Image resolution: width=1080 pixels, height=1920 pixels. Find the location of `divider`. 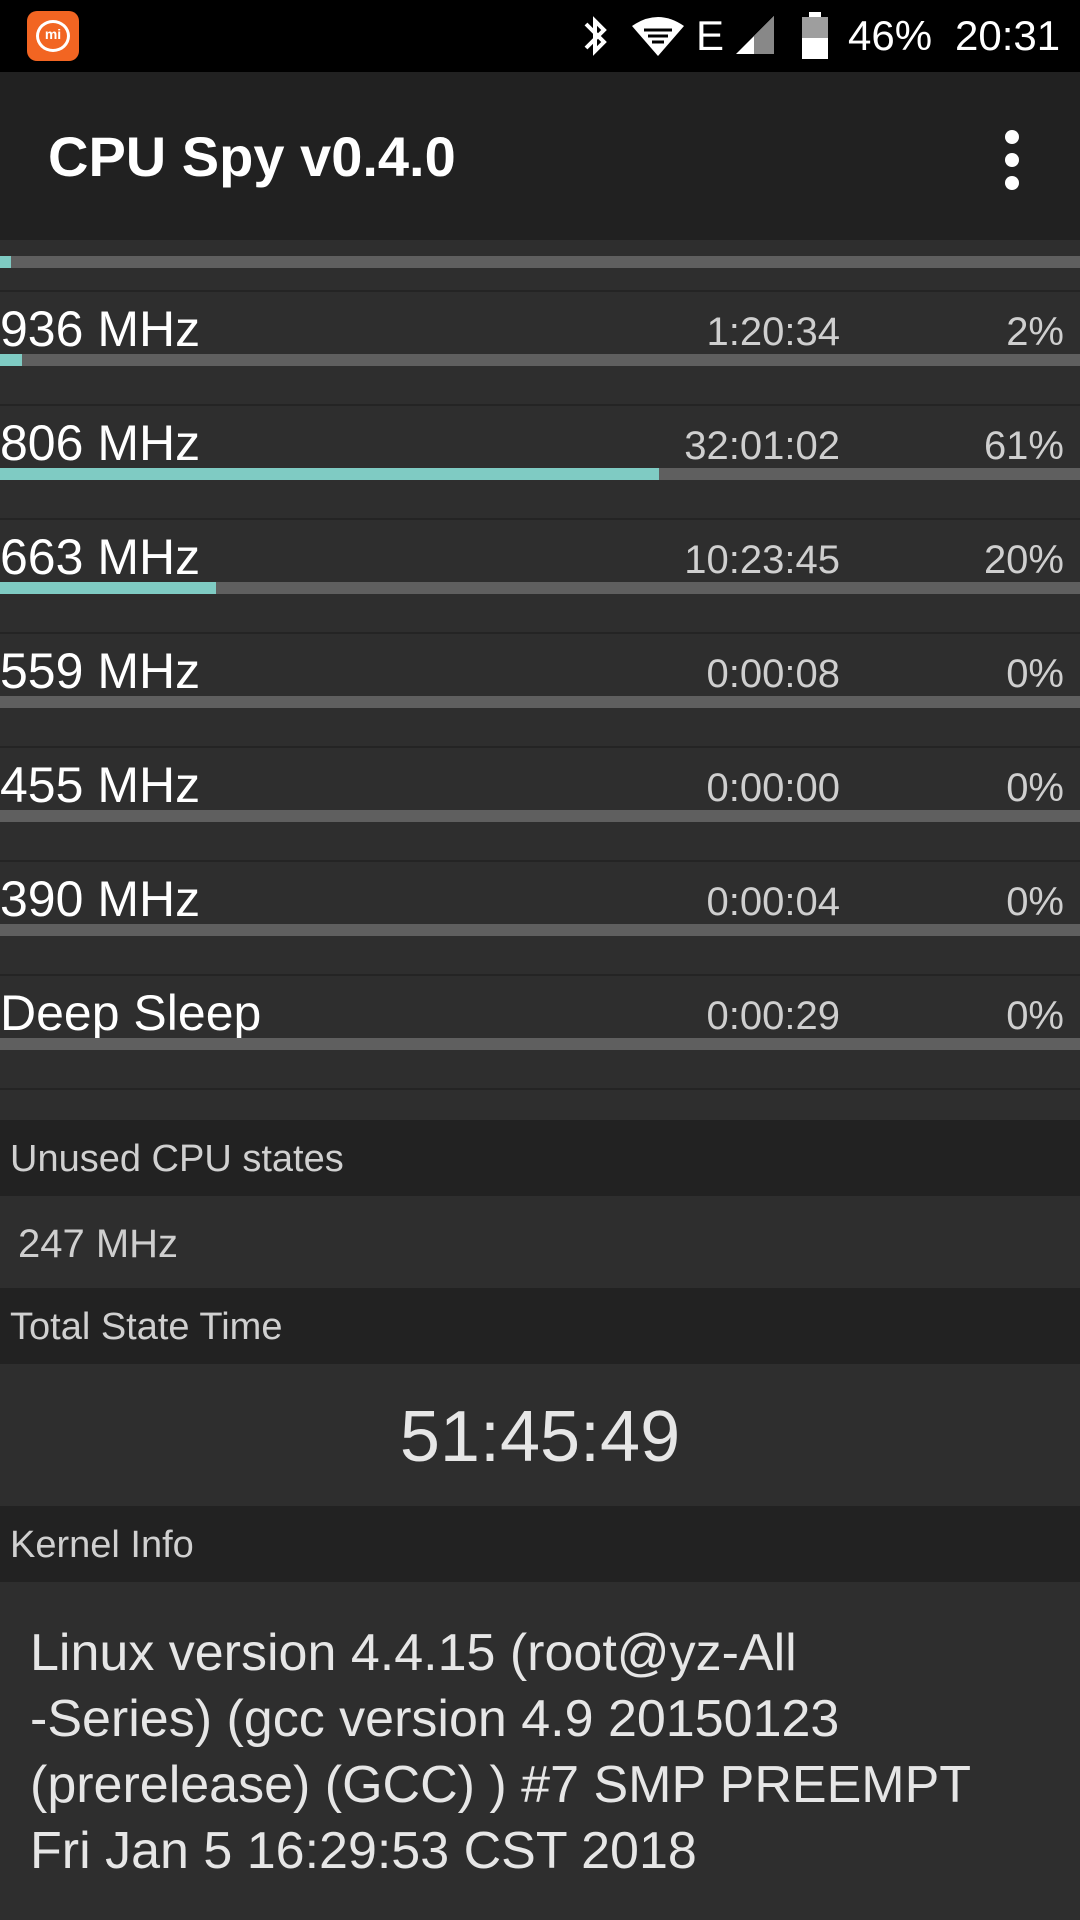

divider is located at coordinates (540, 1089).